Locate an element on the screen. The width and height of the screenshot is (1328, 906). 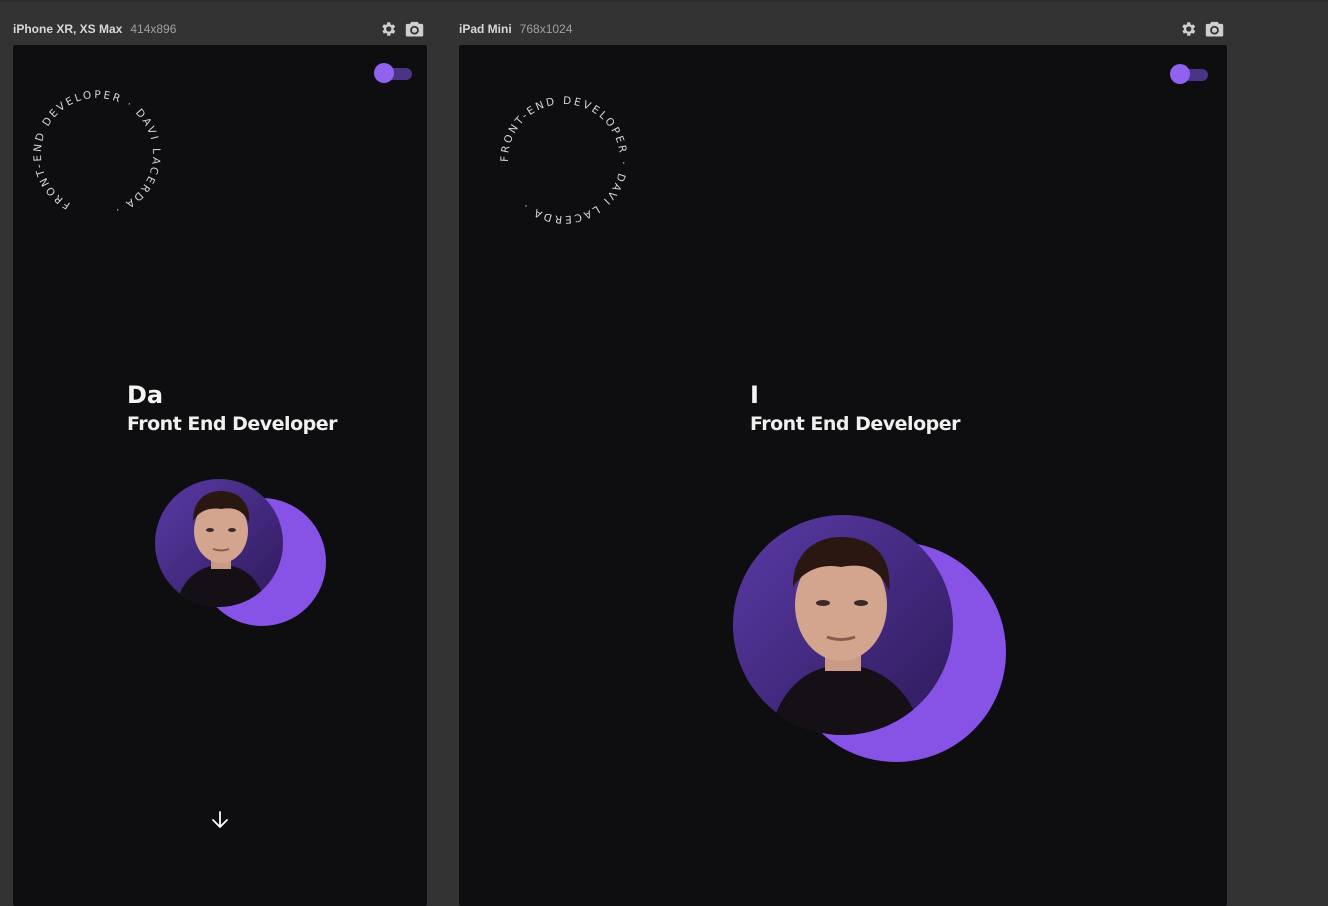
top-border is located at coordinates (664, 1).